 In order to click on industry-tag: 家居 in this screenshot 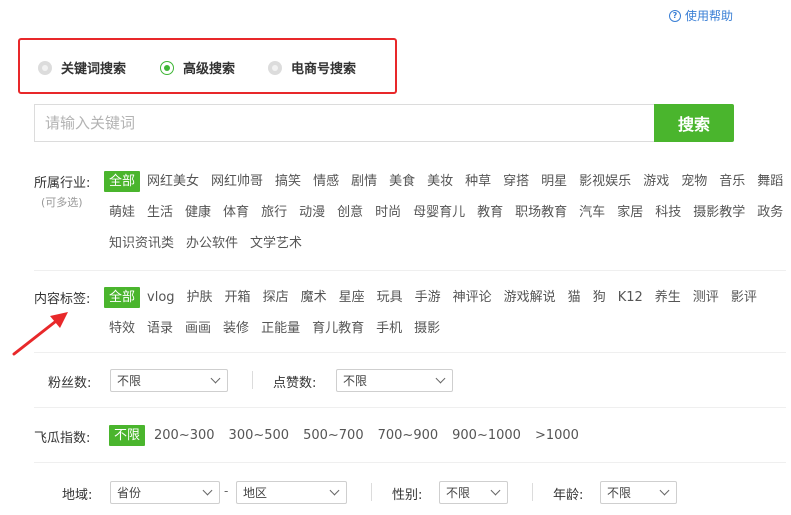, I will do `click(630, 212)`.